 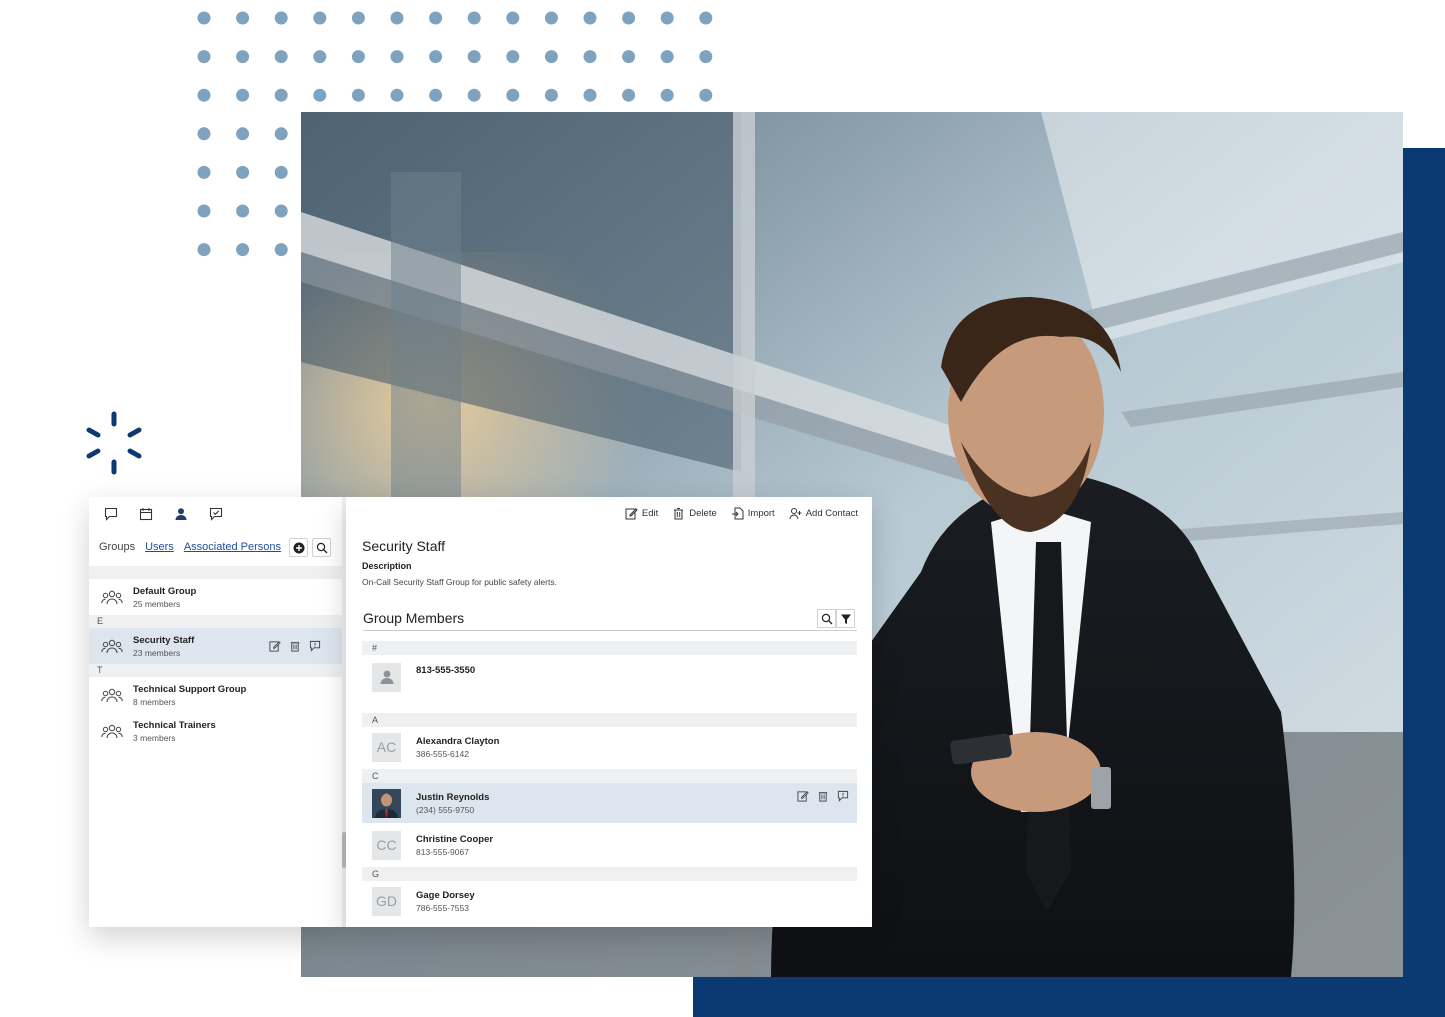 What do you see at coordinates (154, 737) in the screenshot?
I see `group-member-count: 3 members` at bounding box center [154, 737].